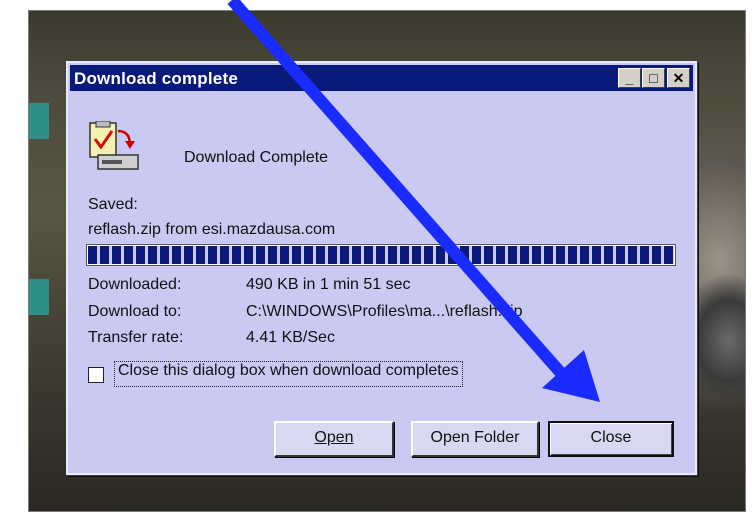 The image size is (752, 516). I want to click on close-window-button: ✕, so click(678, 78).